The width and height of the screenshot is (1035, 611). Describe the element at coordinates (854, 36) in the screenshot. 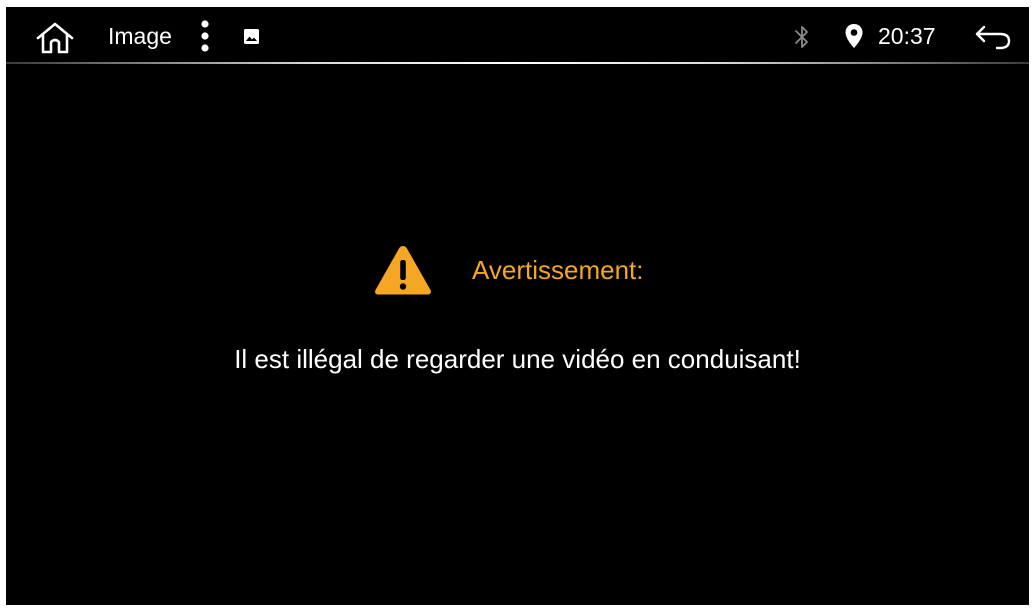

I see `location-pin-icon` at that location.